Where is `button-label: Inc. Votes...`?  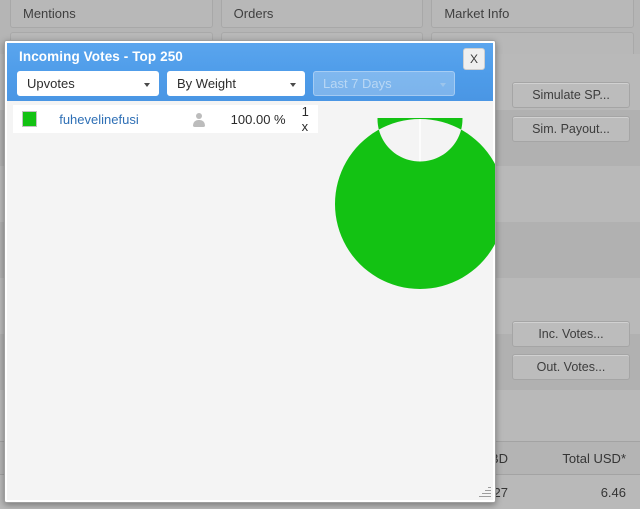
button-label: Inc. Votes... is located at coordinates (571, 334).